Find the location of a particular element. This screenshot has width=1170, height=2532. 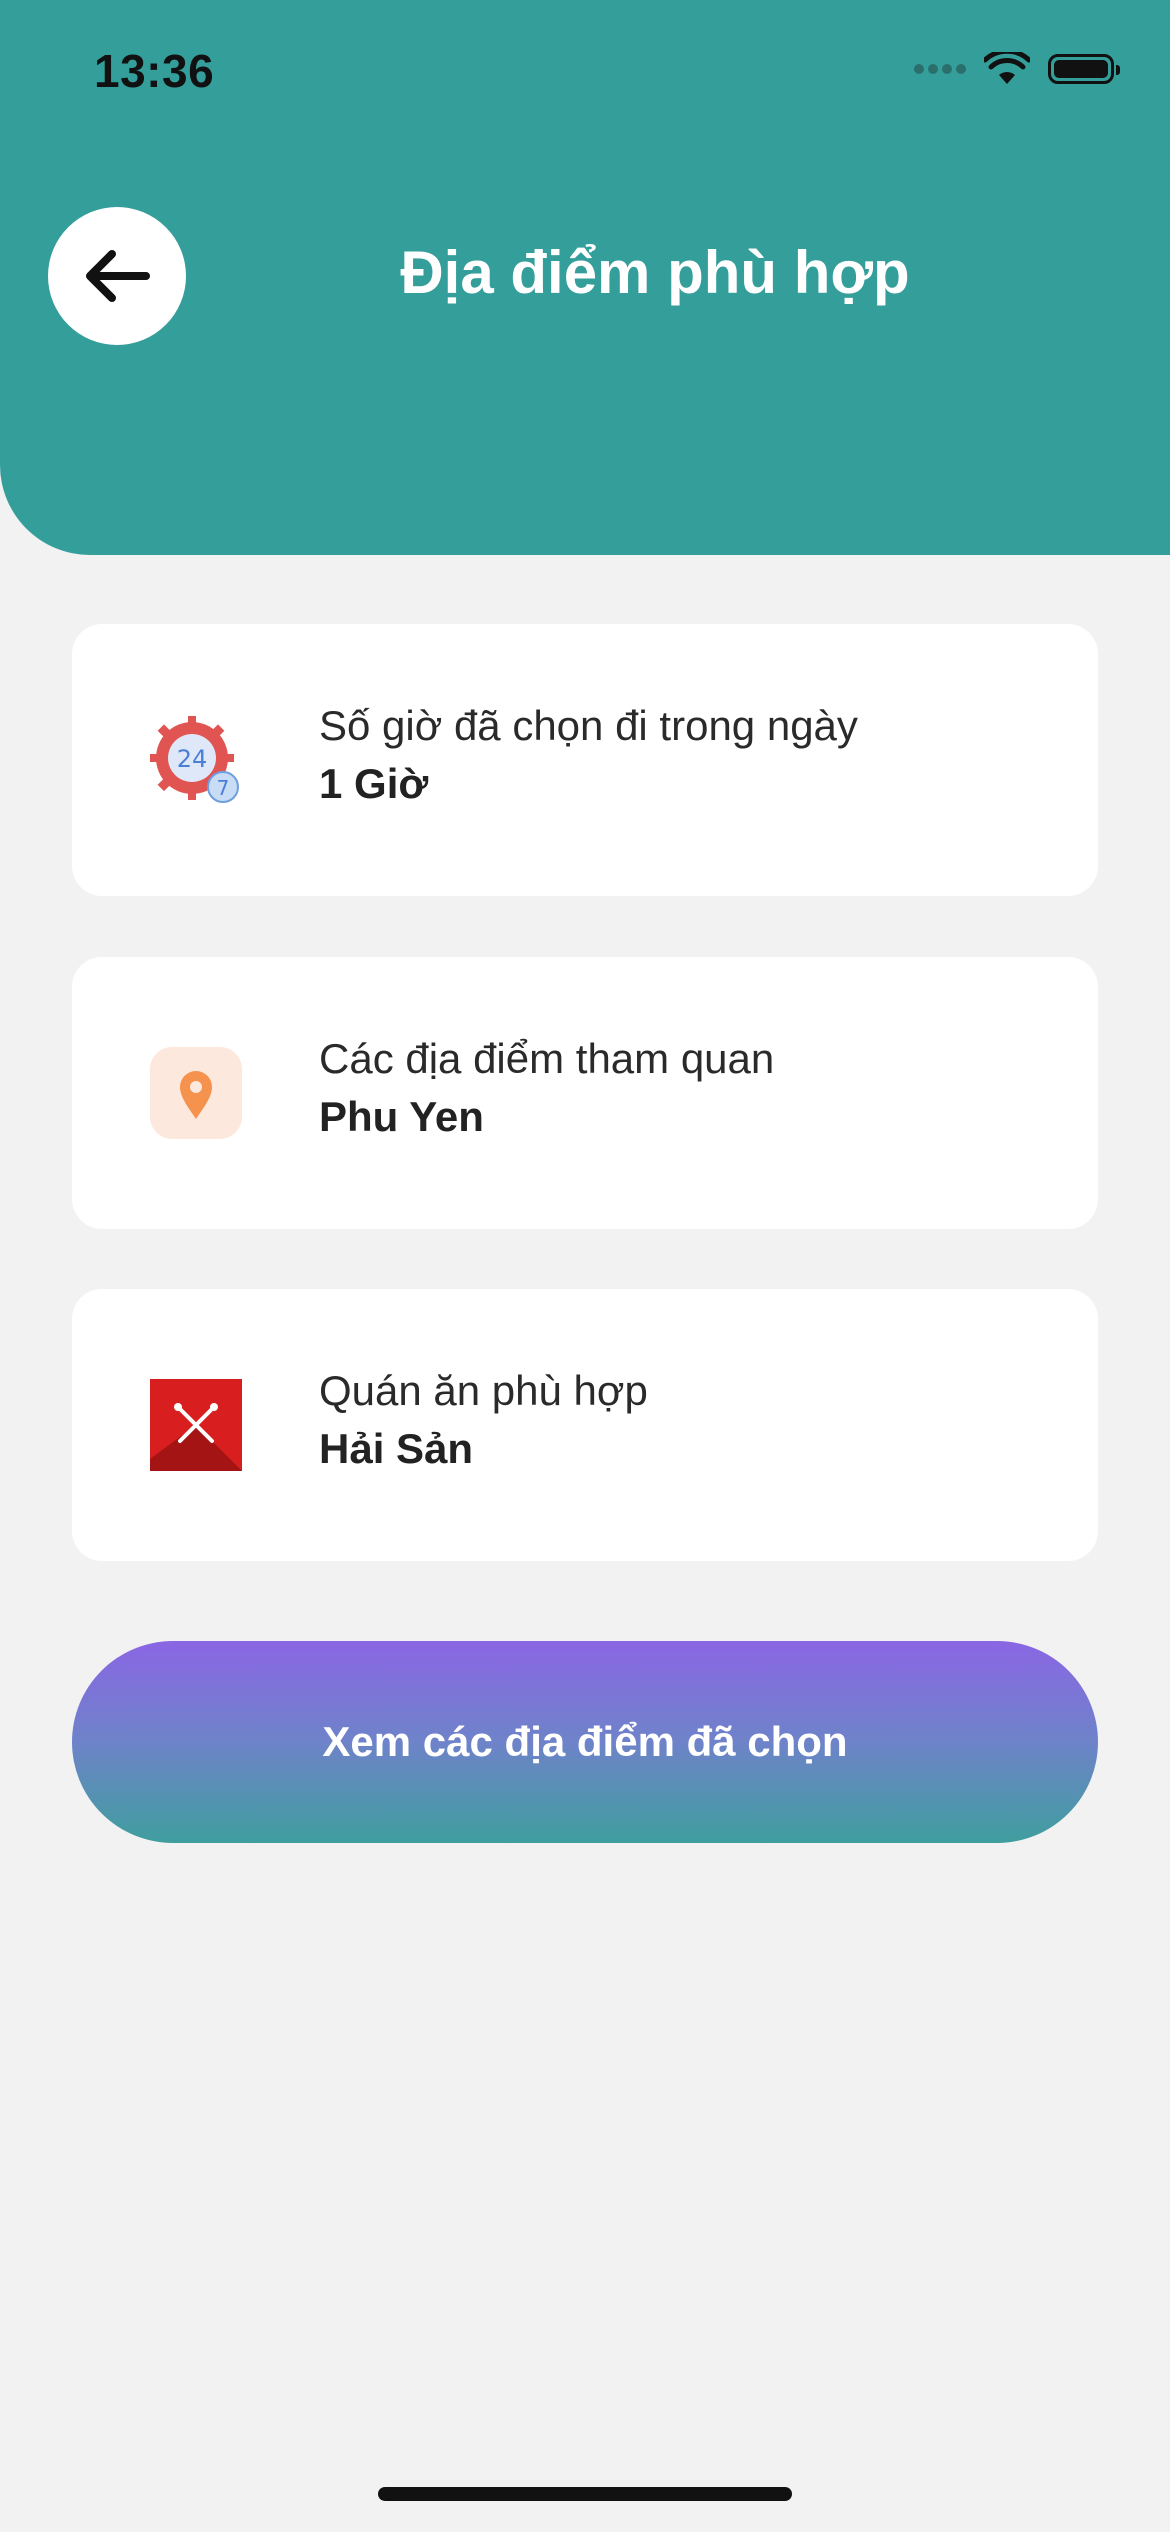

back-button is located at coordinates (117, 276).